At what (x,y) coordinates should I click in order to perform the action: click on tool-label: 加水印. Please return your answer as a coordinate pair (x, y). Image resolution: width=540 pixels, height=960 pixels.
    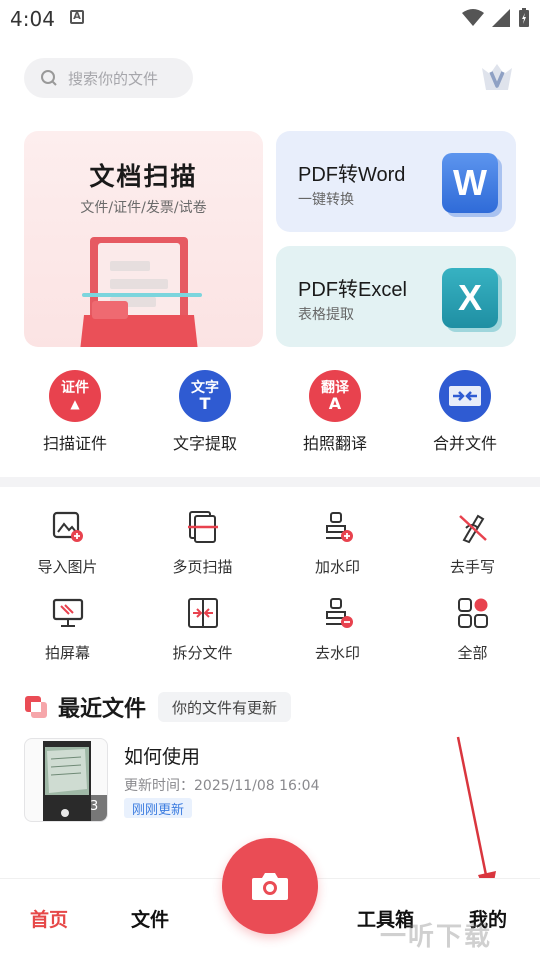
    Looking at the image, I should click on (337, 567).